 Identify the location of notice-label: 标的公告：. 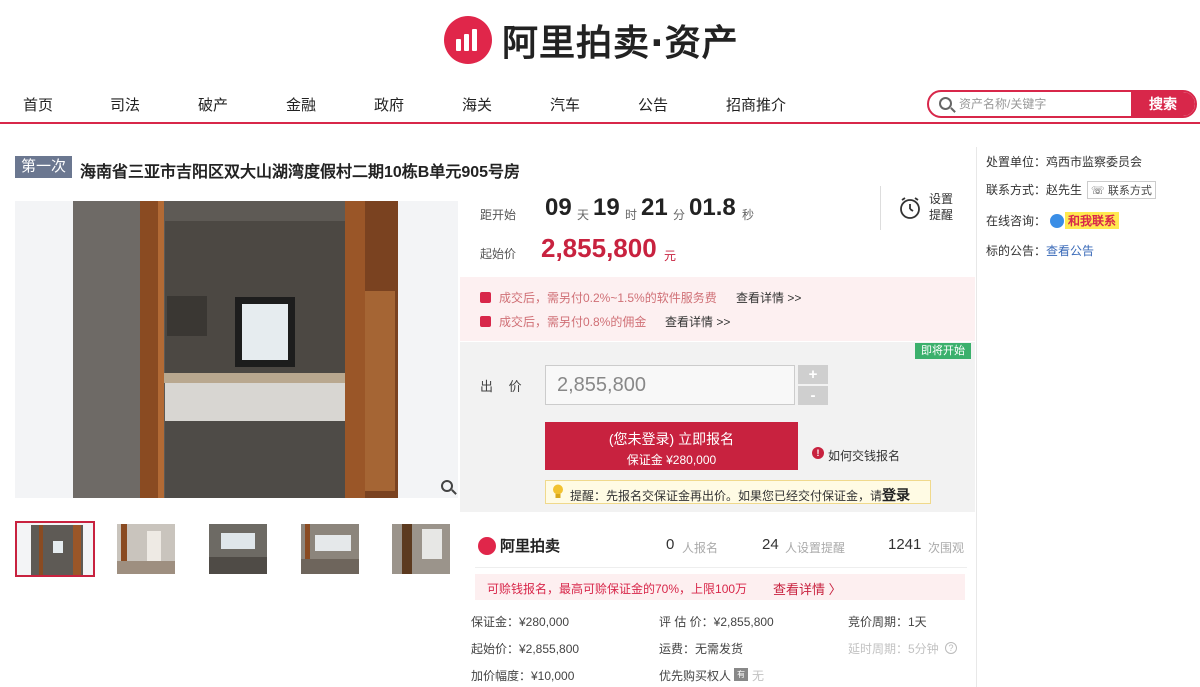
(1016, 251).